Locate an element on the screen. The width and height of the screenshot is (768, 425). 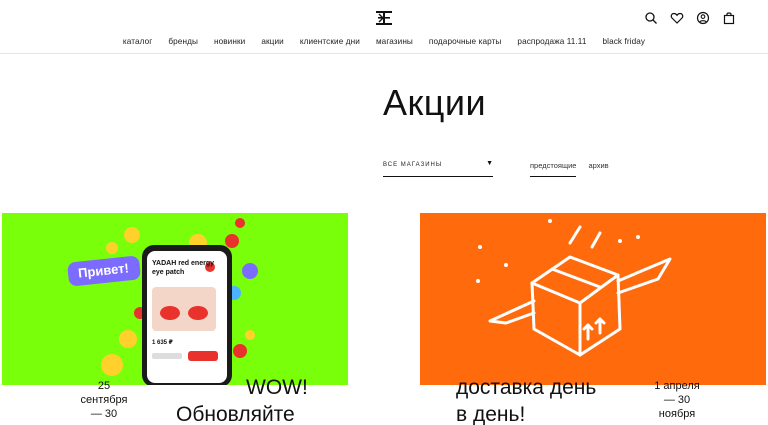
search-icon is located at coordinates (651, 18).